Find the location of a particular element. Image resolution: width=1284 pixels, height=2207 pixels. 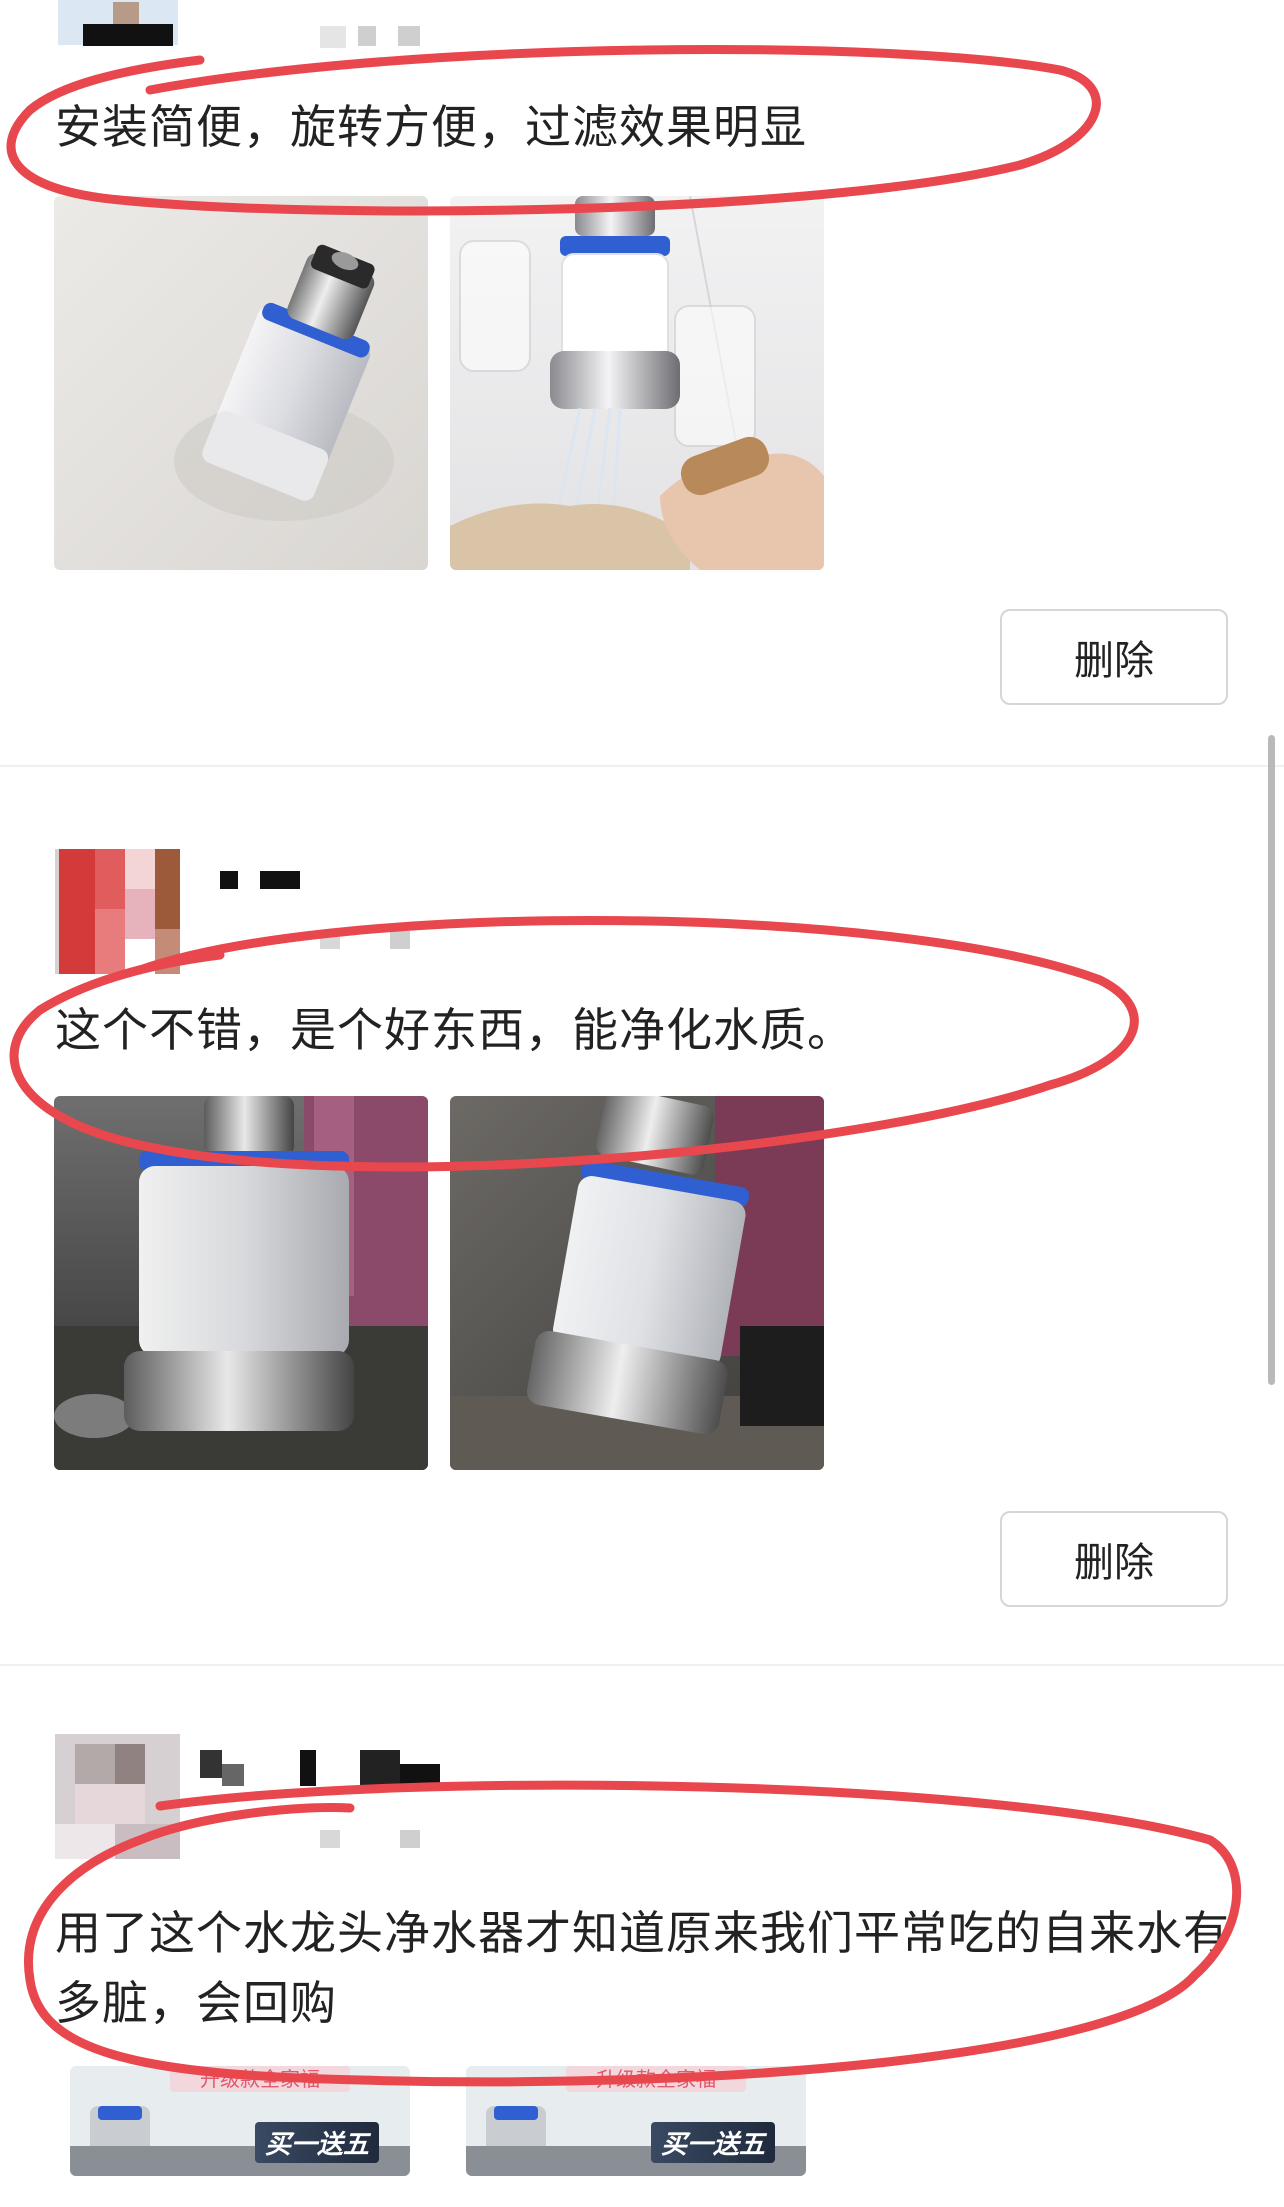

review-comment: 这个不错，是个好东西，能净化水质。 is located at coordinates (454, 1030).